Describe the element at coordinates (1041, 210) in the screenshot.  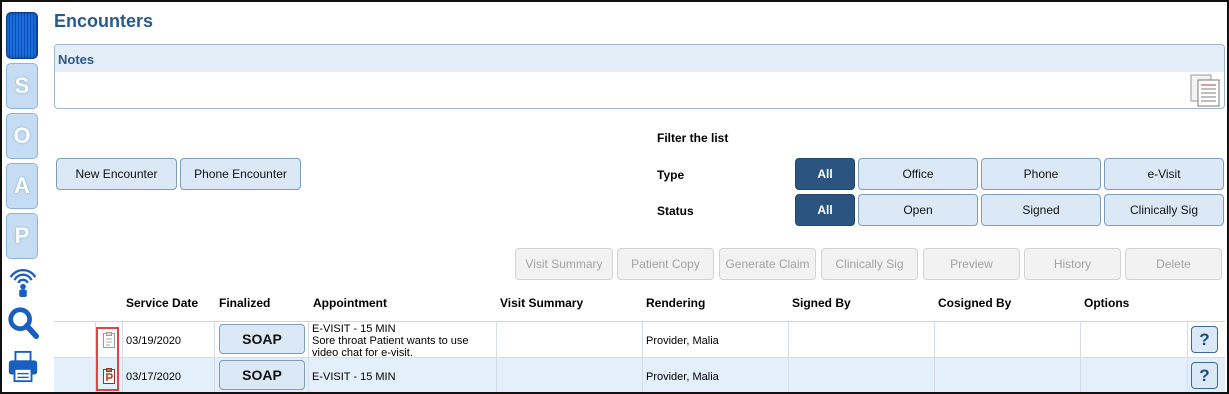
I see `status-filter-signed: Signed` at that location.